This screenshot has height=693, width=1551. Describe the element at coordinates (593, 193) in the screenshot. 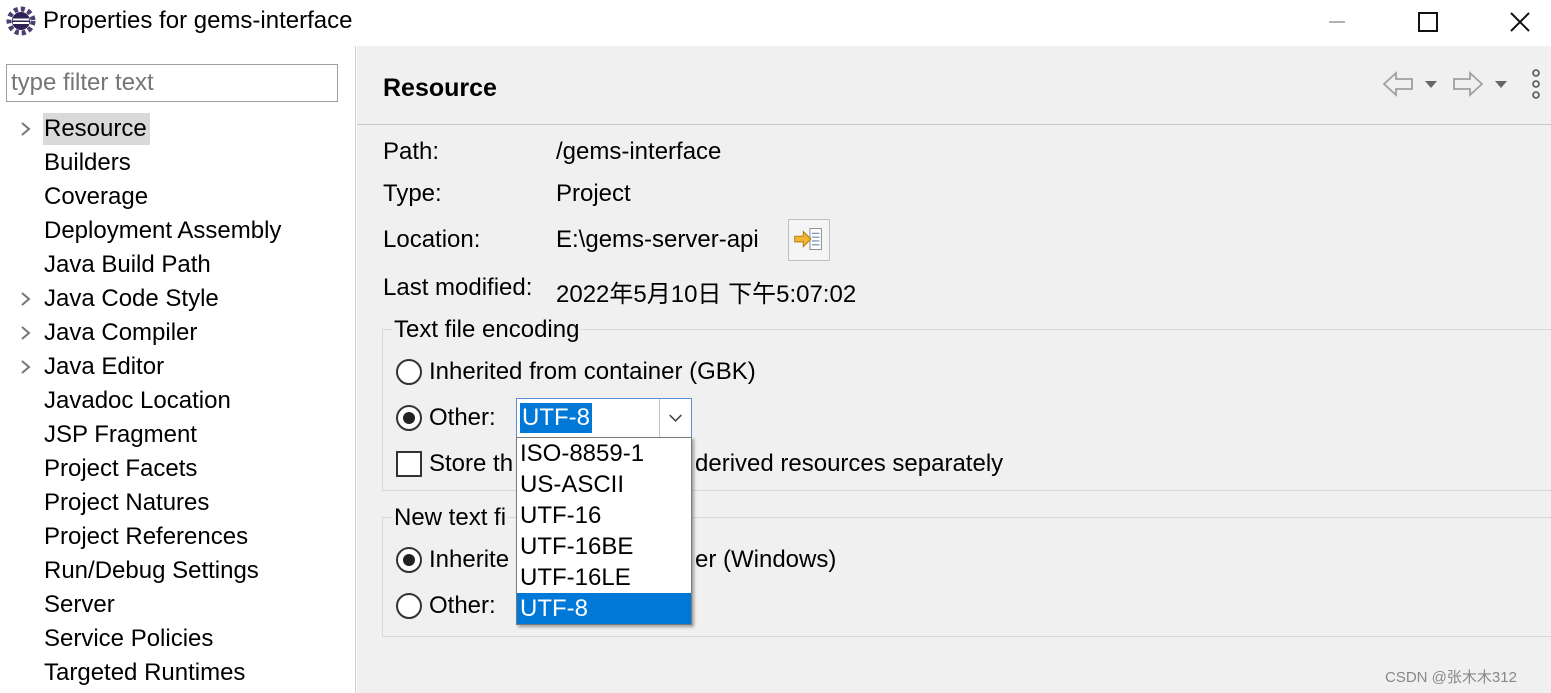

I see `type-value: Project` at that location.